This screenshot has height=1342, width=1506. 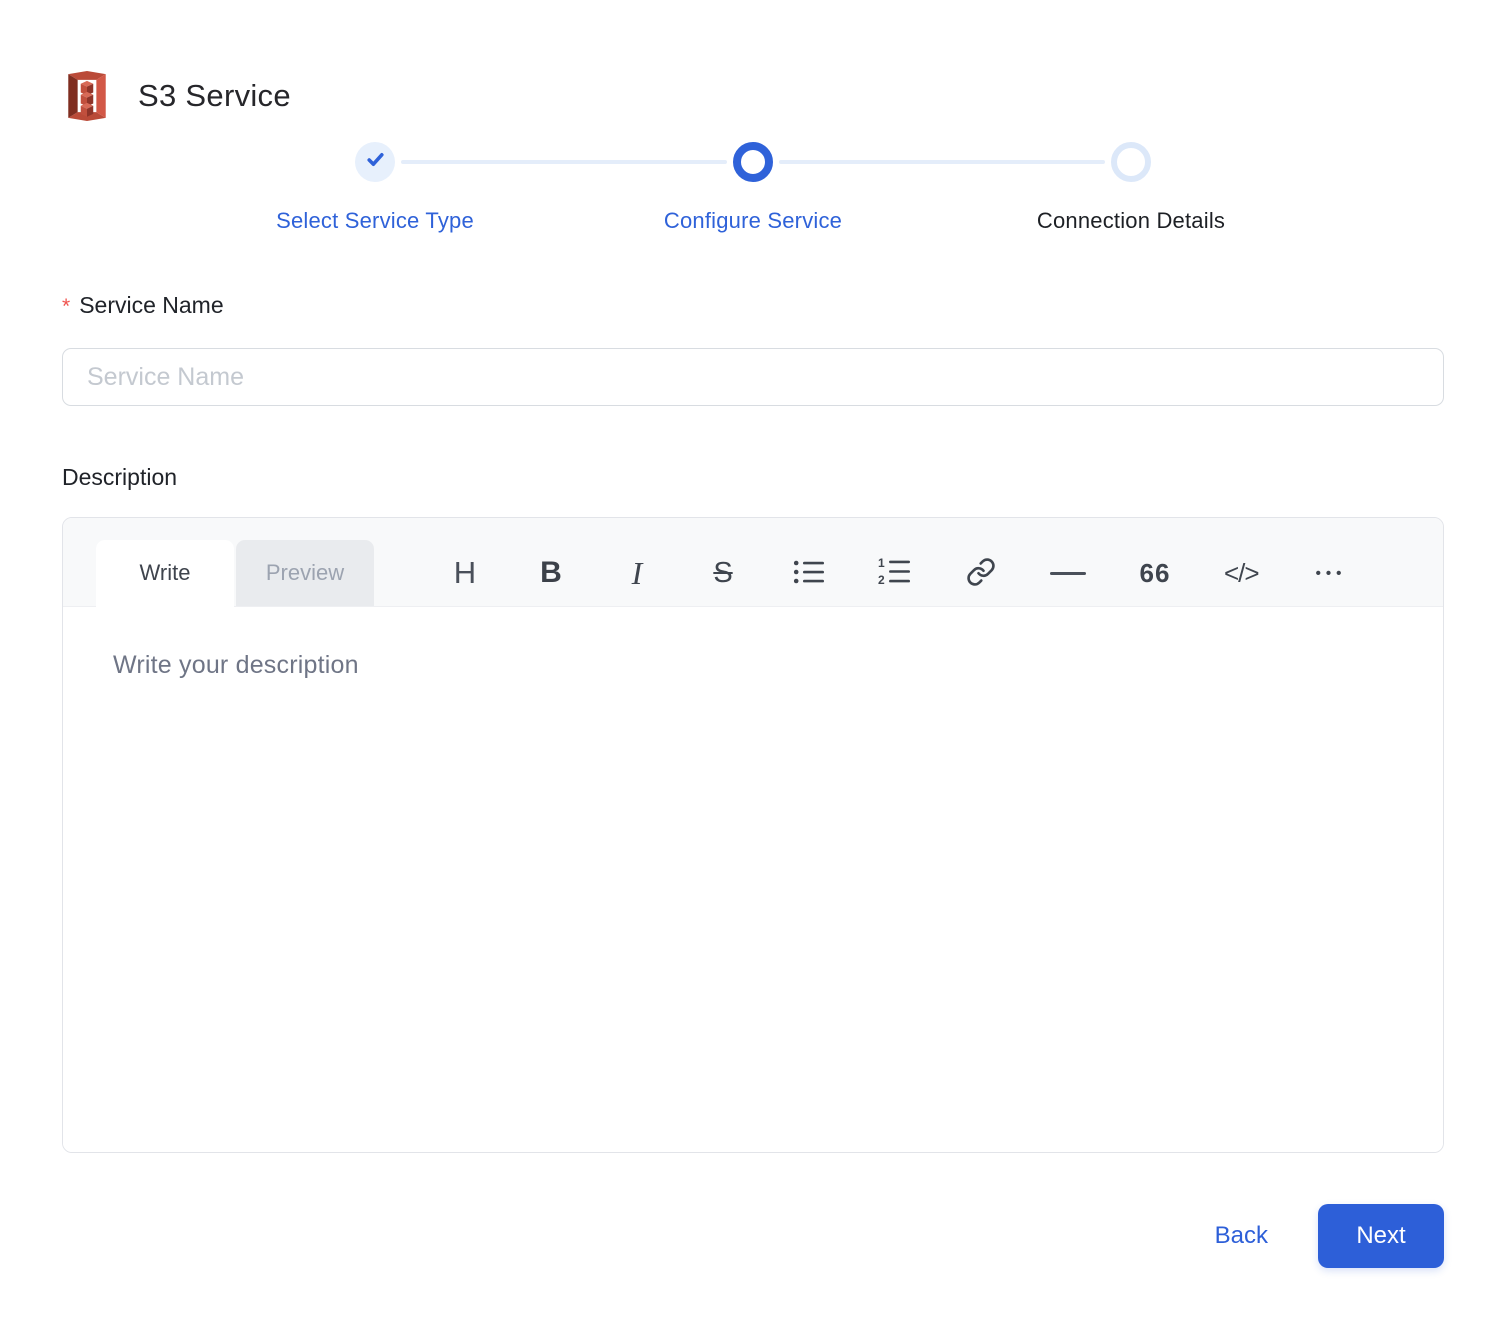 I want to click on next-button: Next, so click(x=1381, y=1236).